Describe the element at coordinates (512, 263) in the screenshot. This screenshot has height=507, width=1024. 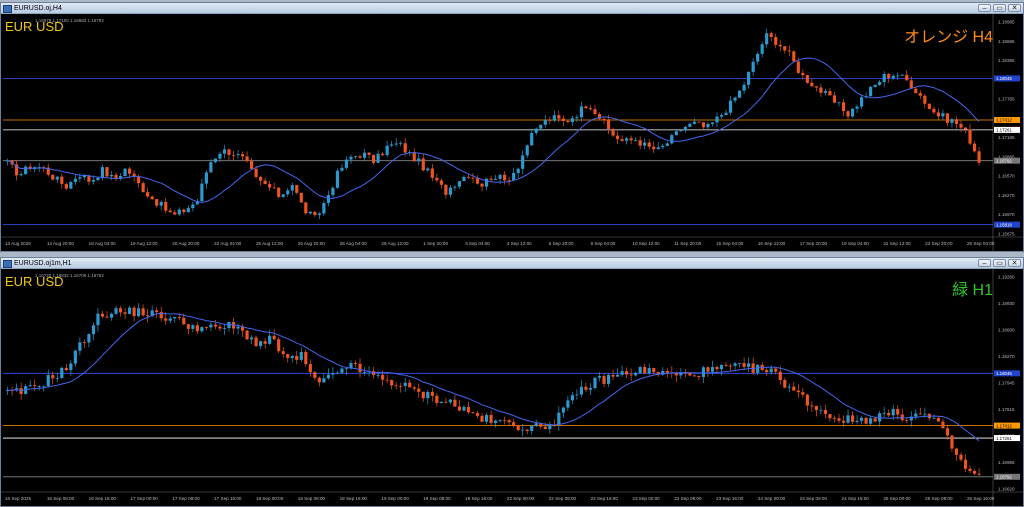
I see `window-titlebar: EURUSD.oj1m,H1 – ▭ ✕` at that location.